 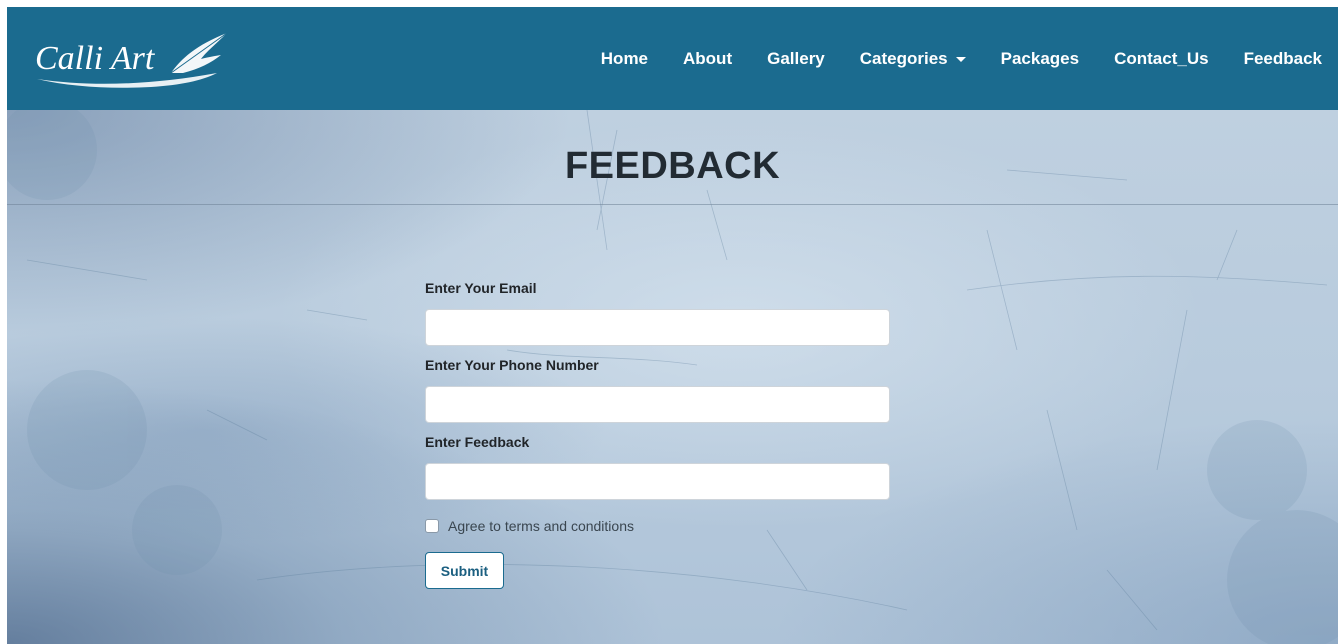 What do you see at coordinates (512, 365) in the screenshot?
I see `phone-label: Enter Your Phone Number` at bounding box center [512, 365].